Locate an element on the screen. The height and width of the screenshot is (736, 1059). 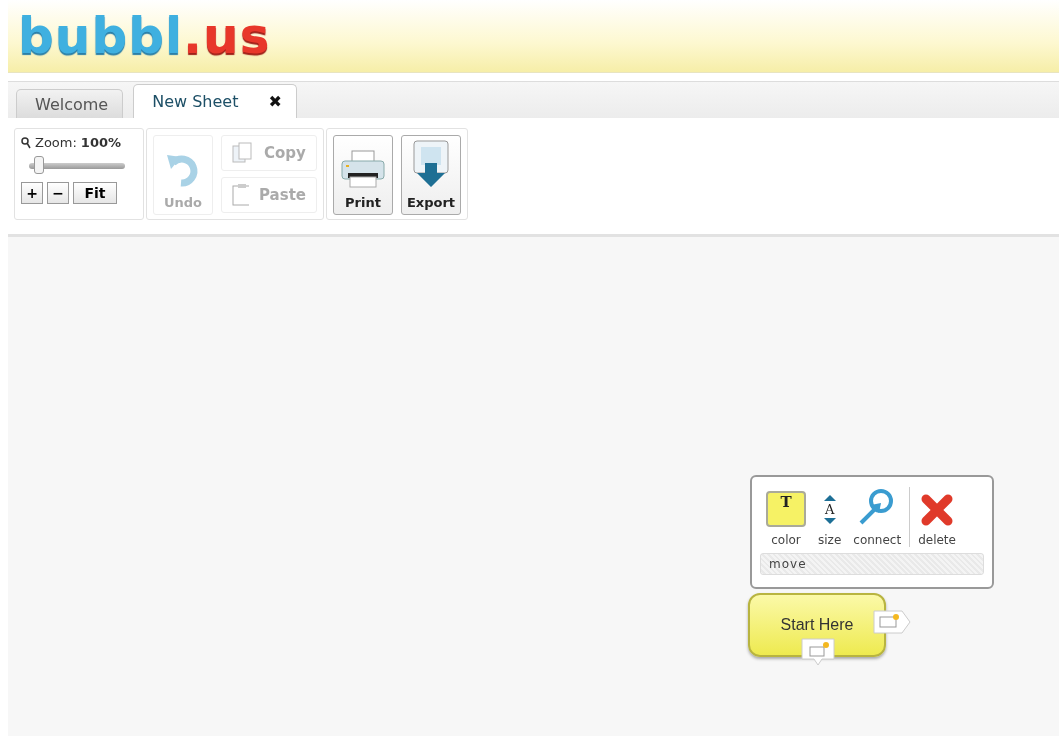
move-handle: move is located at coordinates (872, 564).